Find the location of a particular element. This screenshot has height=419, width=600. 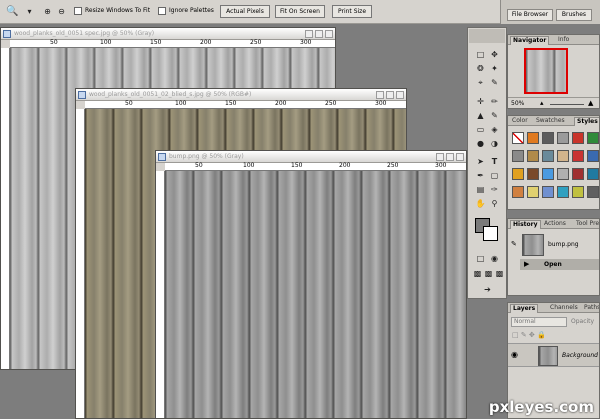

marquee-icon: □ is located at coordinates (480, 54).